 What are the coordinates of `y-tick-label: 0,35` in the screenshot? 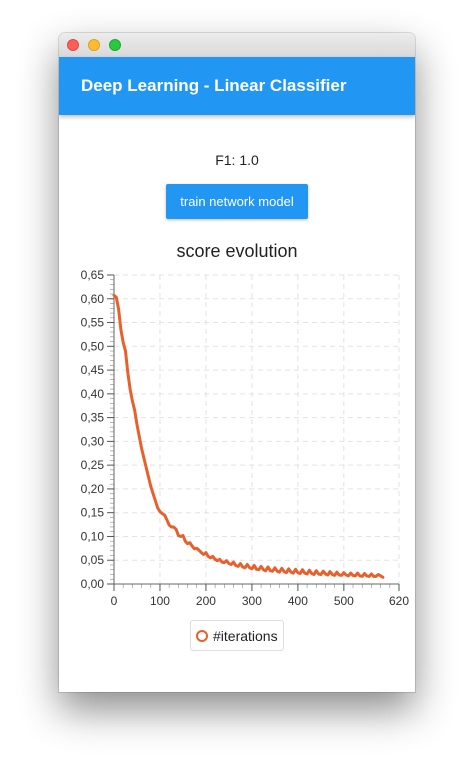 It's located at (93, 418).